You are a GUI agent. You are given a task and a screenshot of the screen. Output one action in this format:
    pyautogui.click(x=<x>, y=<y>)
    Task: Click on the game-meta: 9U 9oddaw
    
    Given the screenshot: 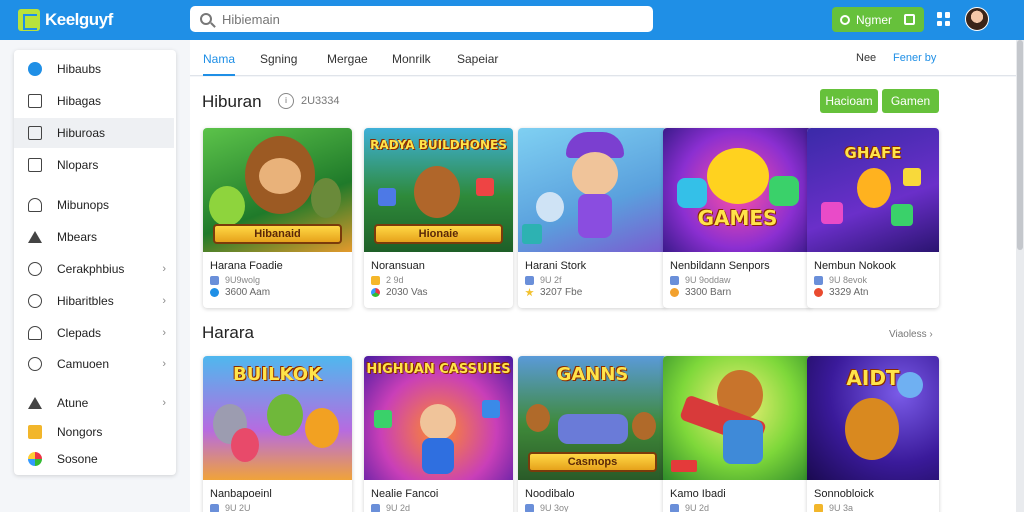 What is the action you would take?
    pyautogui.click(x=700, y=280)
    